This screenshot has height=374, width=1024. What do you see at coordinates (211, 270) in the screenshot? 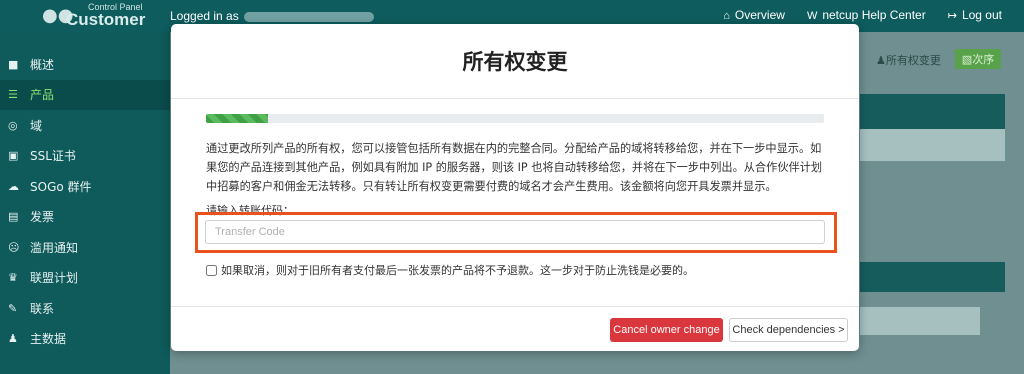
I see `refund-consent-checkbox` at bounding box center [211, 270].